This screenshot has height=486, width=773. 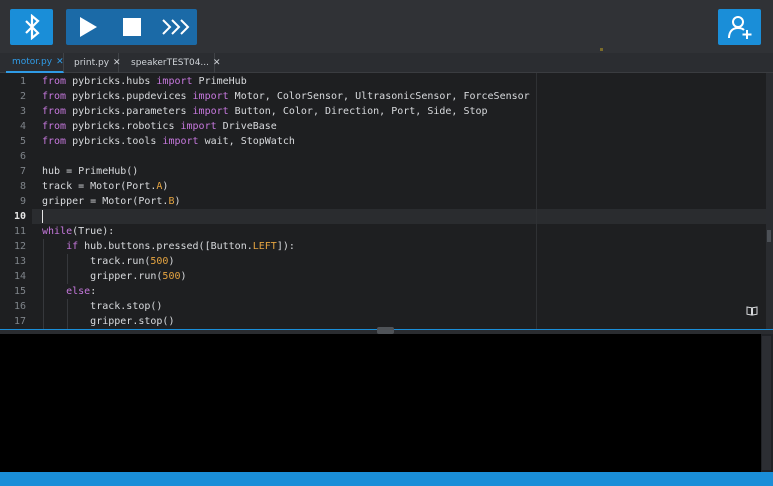 I want to click on code-line: if hub.buttons.pressed([Button.LEFT]):, so click(x=168, y=246).